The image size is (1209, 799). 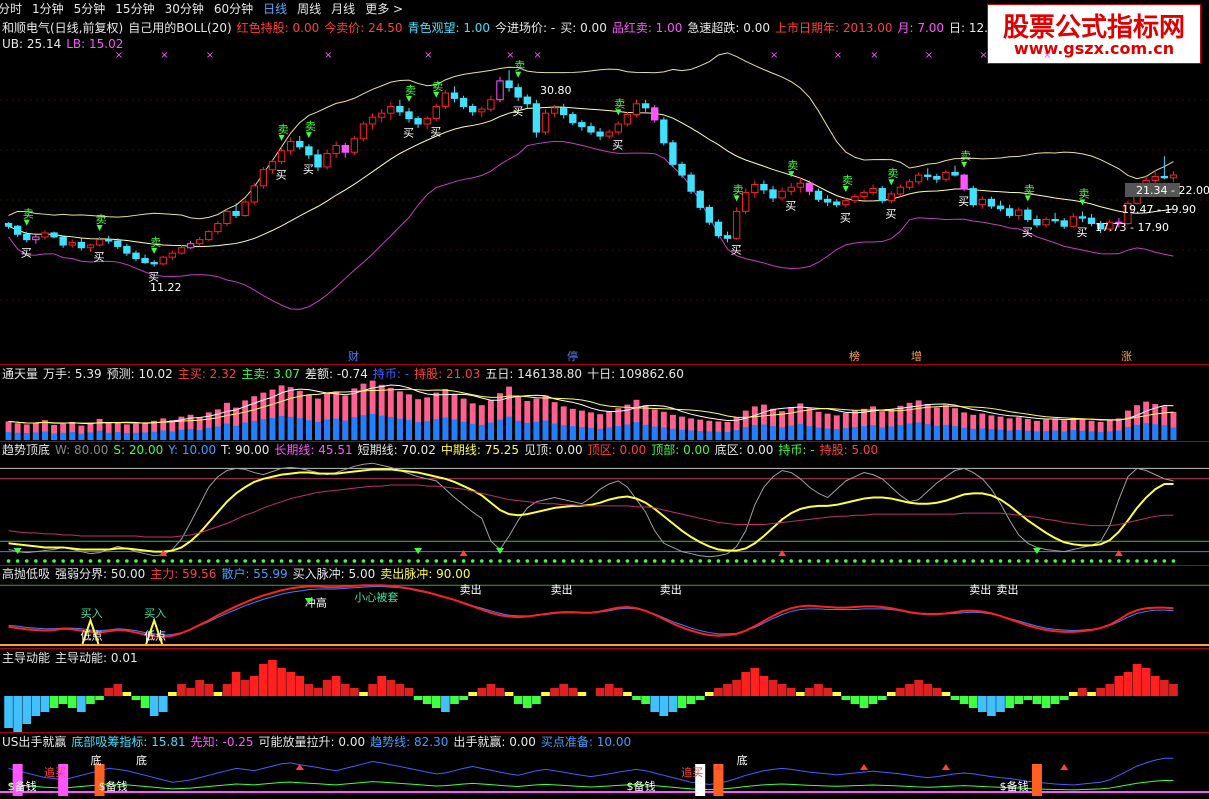 I want to click on tab-1min: 1分钟, so click(x=48, y=9).